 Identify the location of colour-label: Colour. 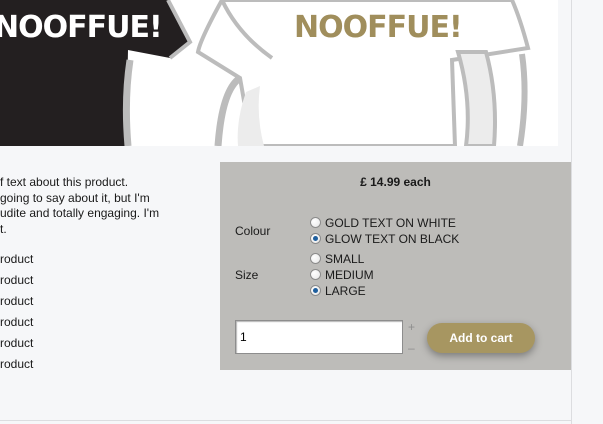
(253, 231).